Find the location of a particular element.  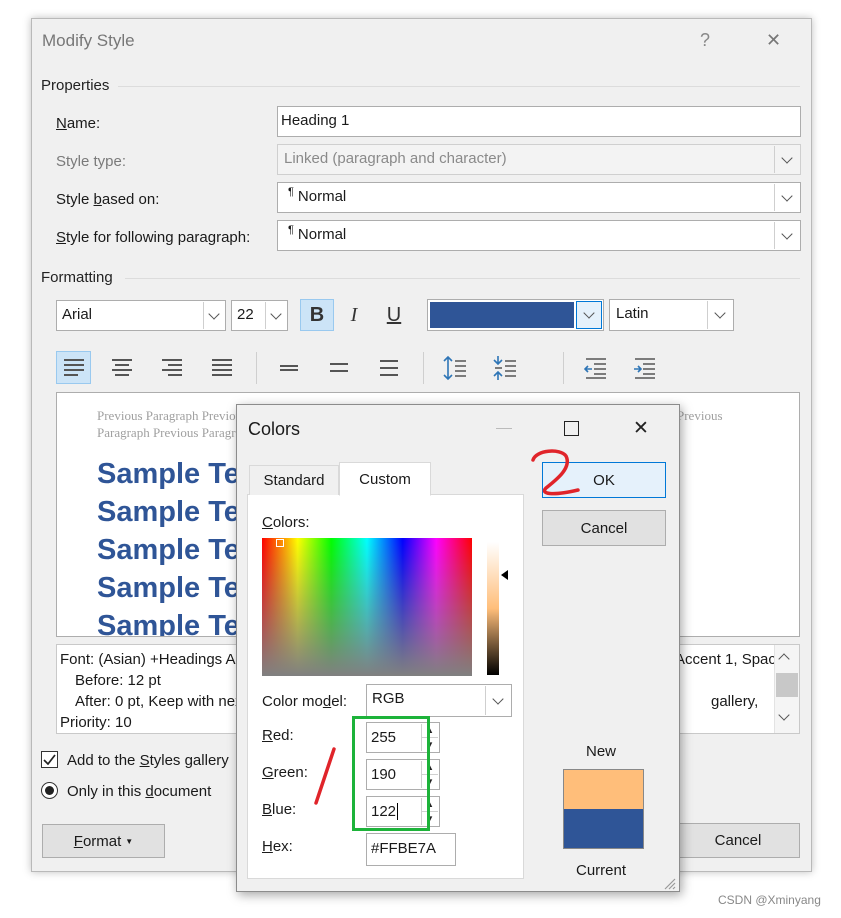

description-line: gallery, is located at coordinates (735, 701).